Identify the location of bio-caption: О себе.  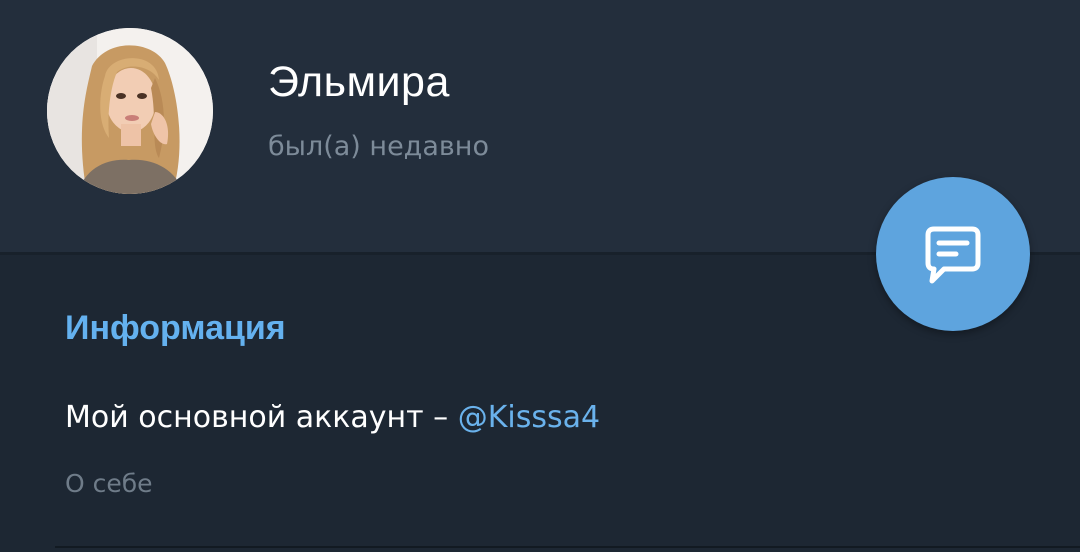
(109, 483).